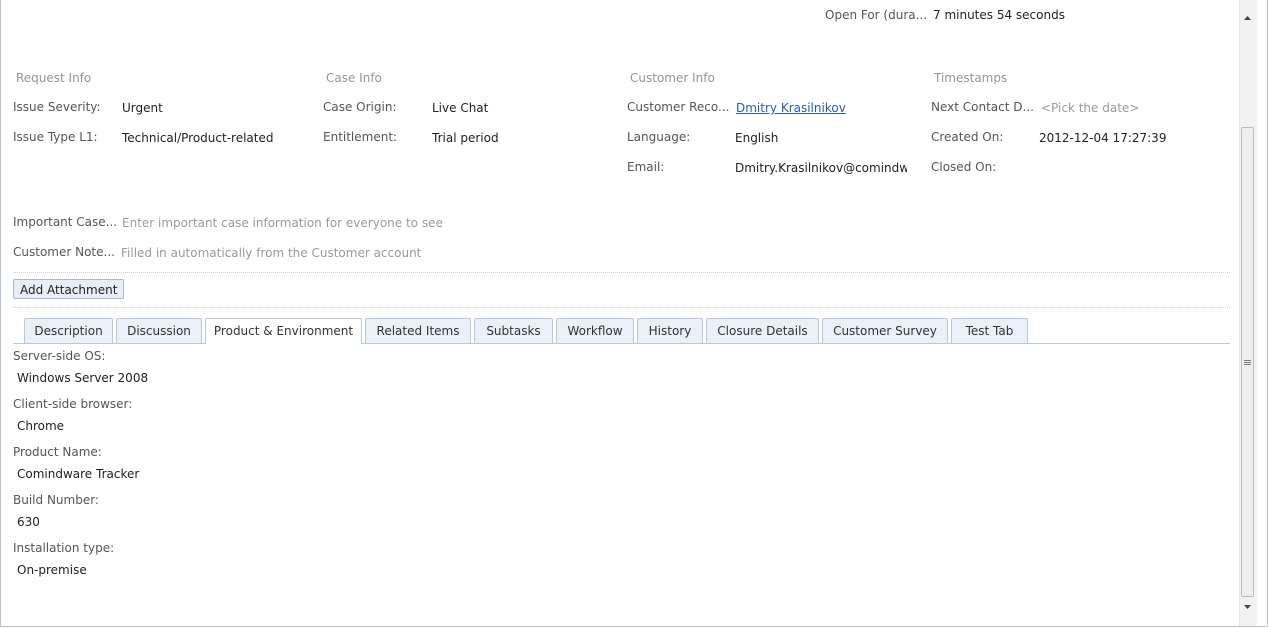 This screenshot has height=628, width=1268. I want to click on closed-on-label: Closed On:, so click(964, 167).